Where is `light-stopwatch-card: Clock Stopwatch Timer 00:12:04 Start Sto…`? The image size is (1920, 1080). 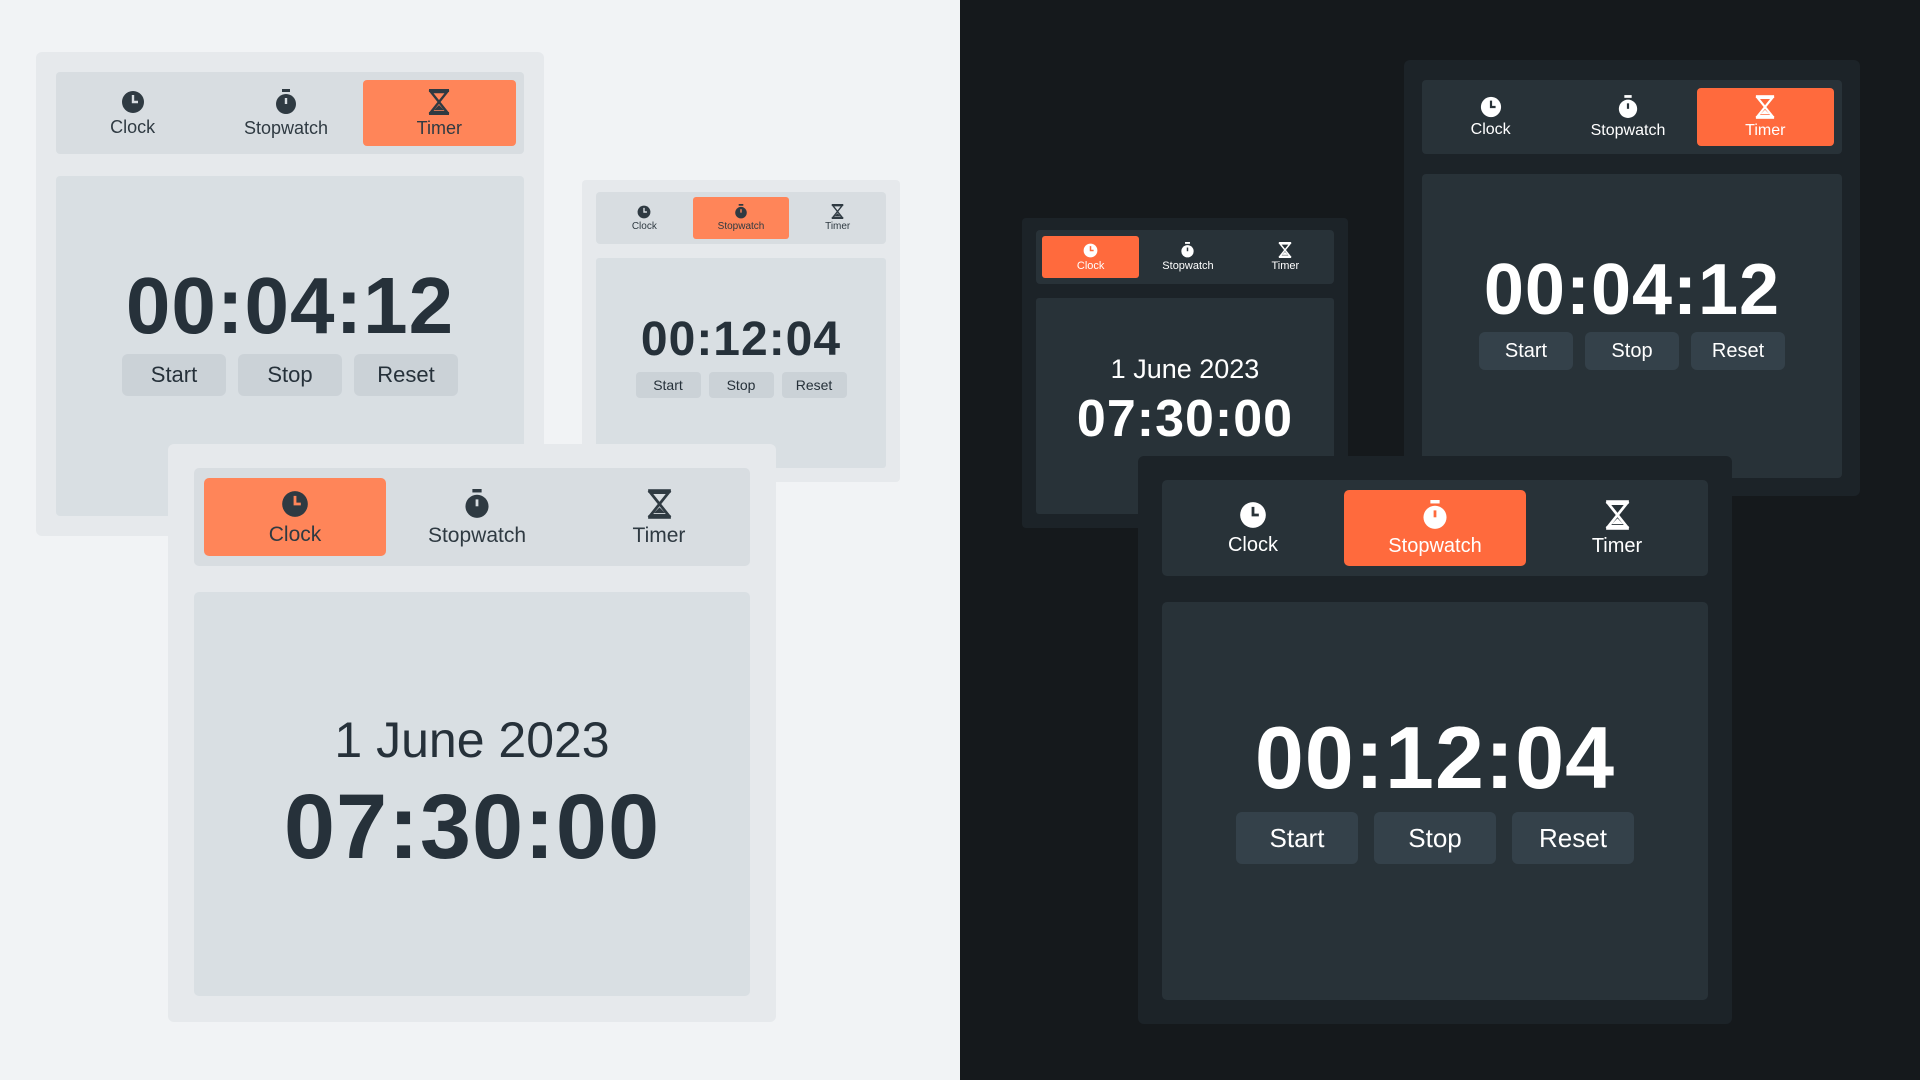 light-stopwatch-card: Clock Stopwatch Timer 00:12:04 Start Sto… is located at coordinates (741, 331).